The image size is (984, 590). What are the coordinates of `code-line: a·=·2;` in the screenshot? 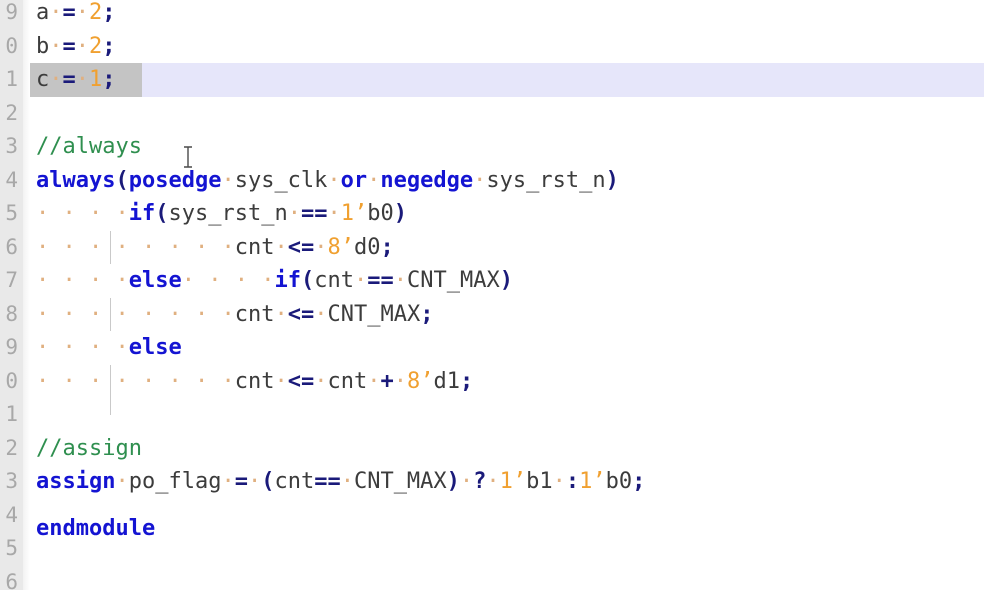 It's located at (492, 15).